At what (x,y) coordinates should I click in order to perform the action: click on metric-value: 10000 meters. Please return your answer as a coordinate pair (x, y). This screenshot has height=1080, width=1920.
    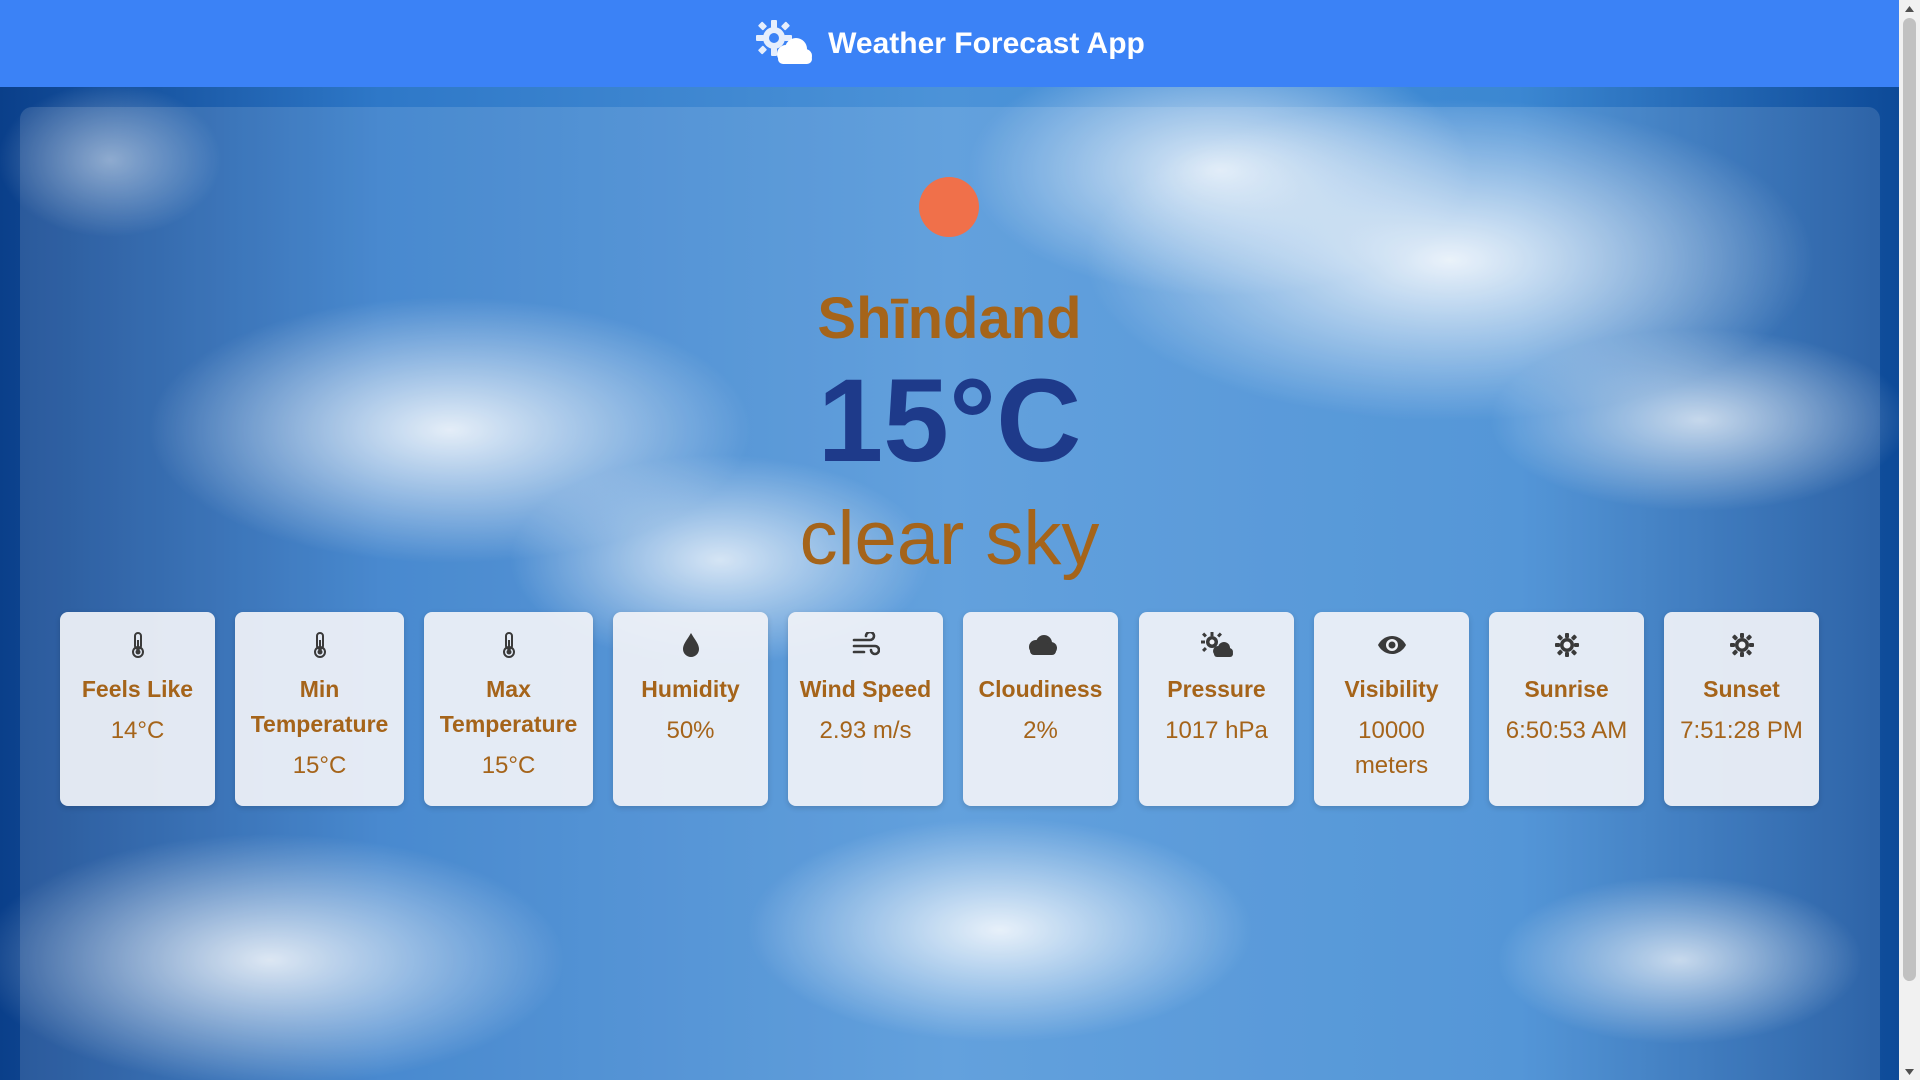
    Looking at the image, I should click on (1391, 748).